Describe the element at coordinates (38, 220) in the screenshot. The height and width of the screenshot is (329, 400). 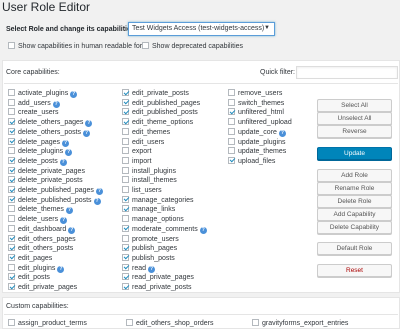
I see `capability-item: delete_users?` at that location.